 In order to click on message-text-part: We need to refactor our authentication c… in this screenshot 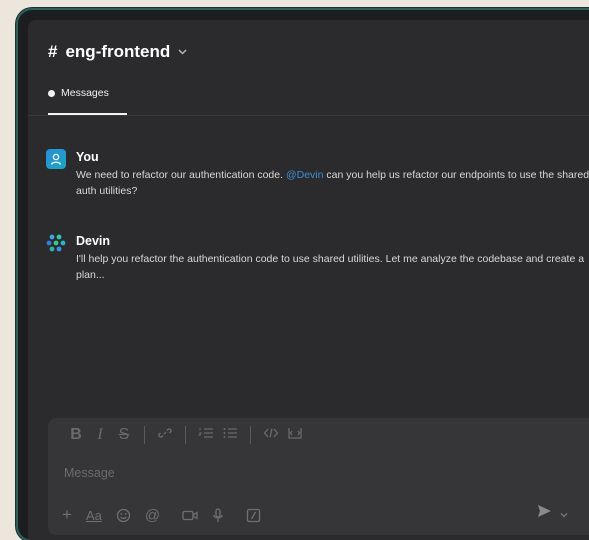, I will do `click(181, 175)`.